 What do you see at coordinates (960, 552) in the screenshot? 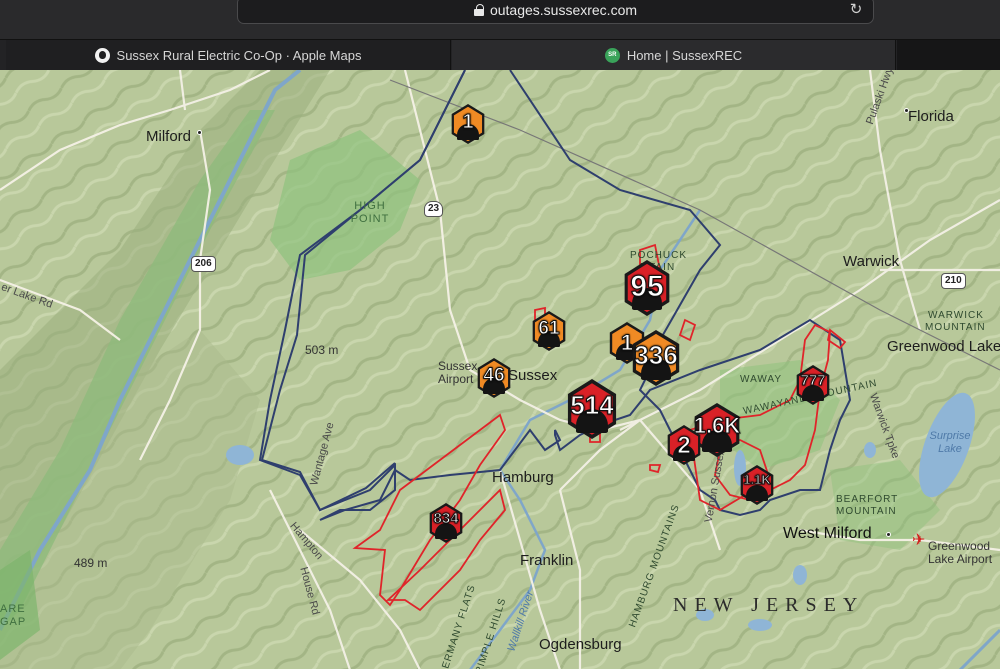
I see `label-greenwood-lake-airport: Greenwood Lake Airport` at bounding box center [960, 552].